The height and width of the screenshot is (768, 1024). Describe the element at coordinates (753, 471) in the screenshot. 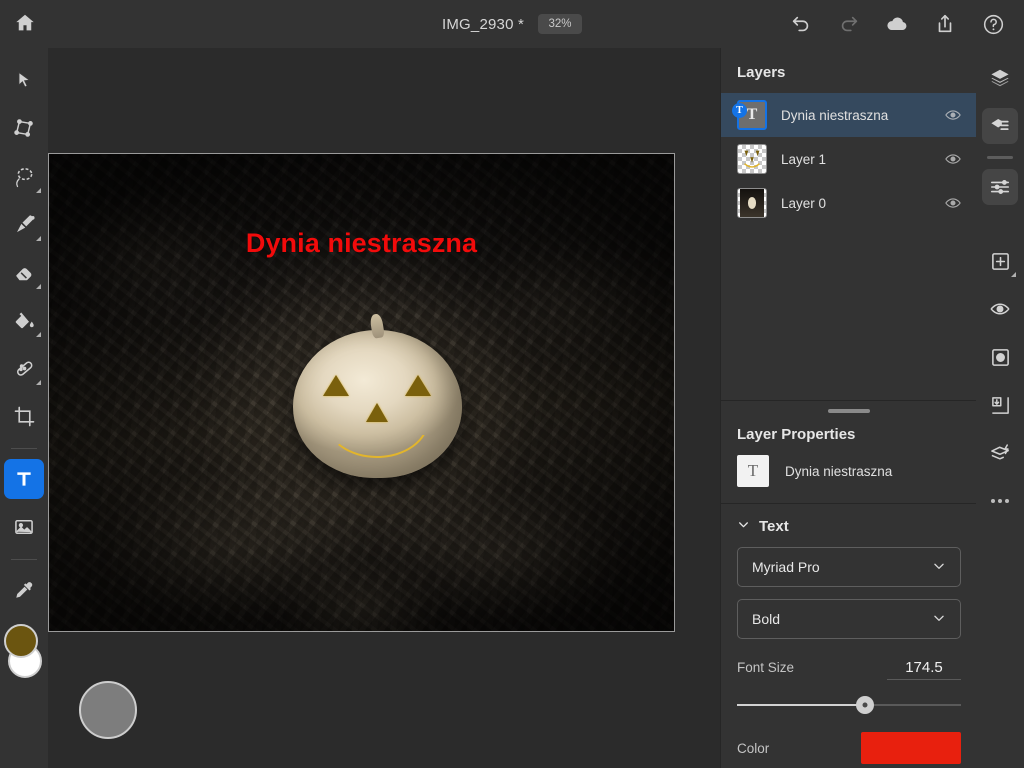

I see `layer-properties-thumbnail: T` at that location.